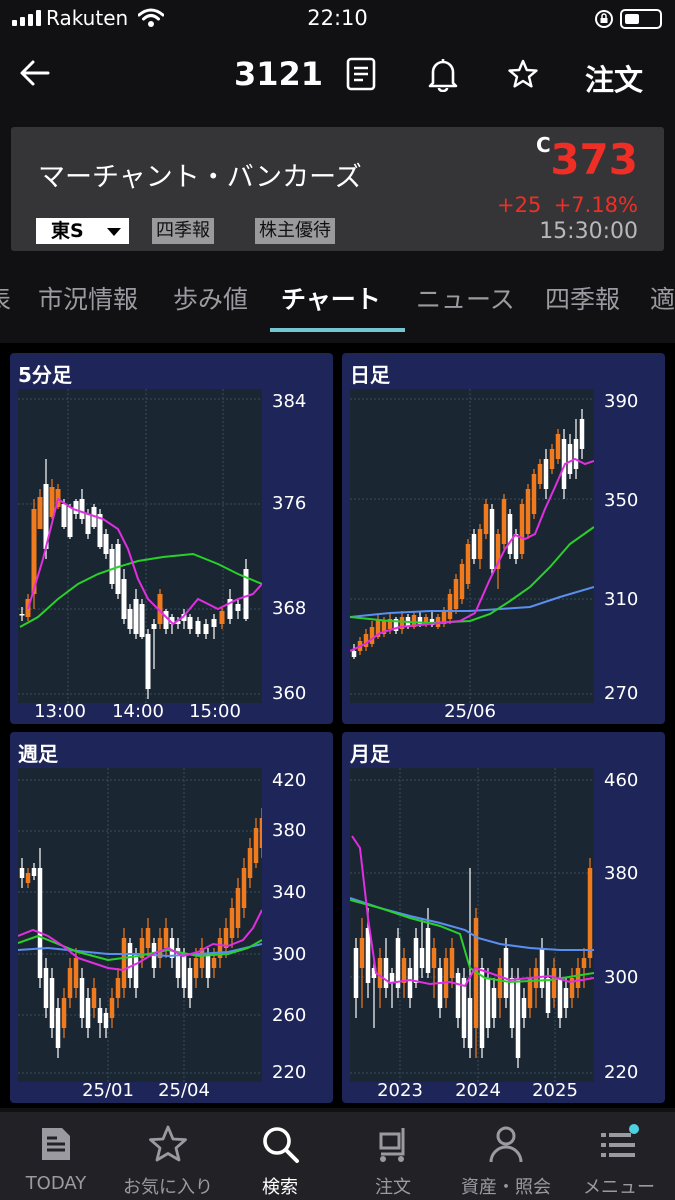 This screenshot has width=675, height=1200. I want to click on order-button: 注文, so click(614, 78).